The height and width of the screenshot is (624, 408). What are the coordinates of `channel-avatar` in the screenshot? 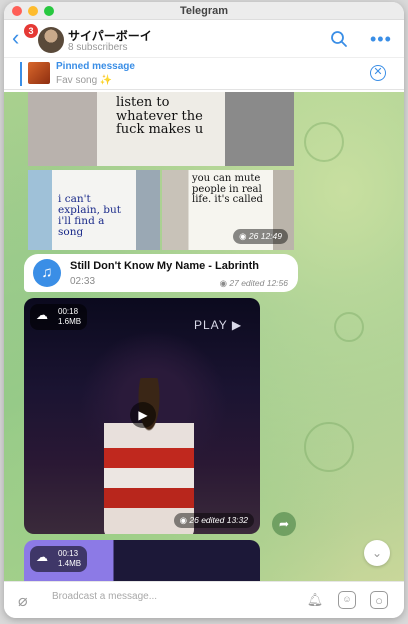 It's located at (51, 40).